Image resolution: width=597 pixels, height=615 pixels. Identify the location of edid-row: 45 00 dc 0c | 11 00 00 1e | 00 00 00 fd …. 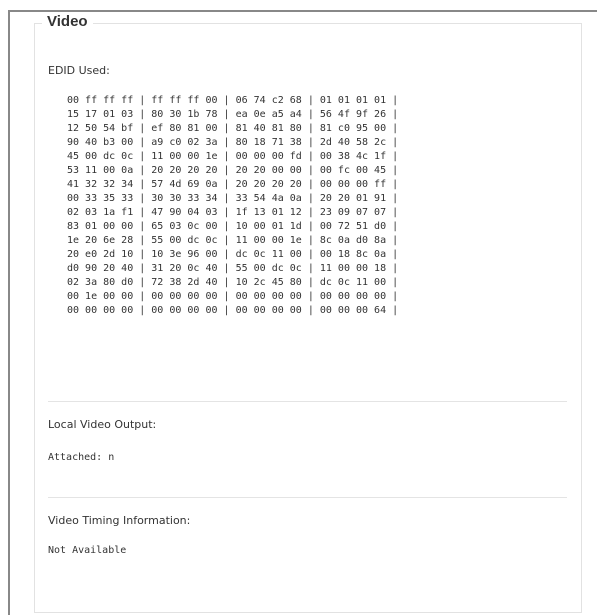
(233, 156).